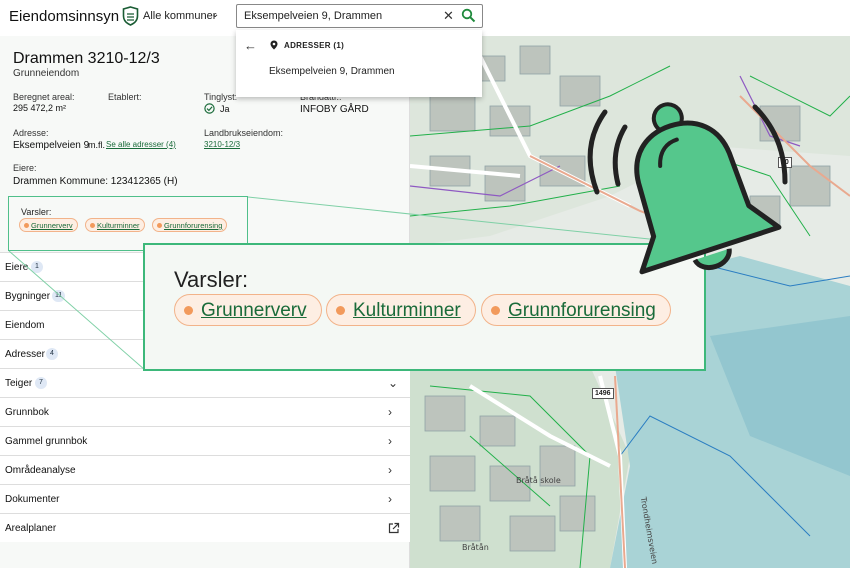 The image size is (850, 568). Describe the element at coordinates (209, 108) in the screenshot. I see `check-circle-icon` at that location.